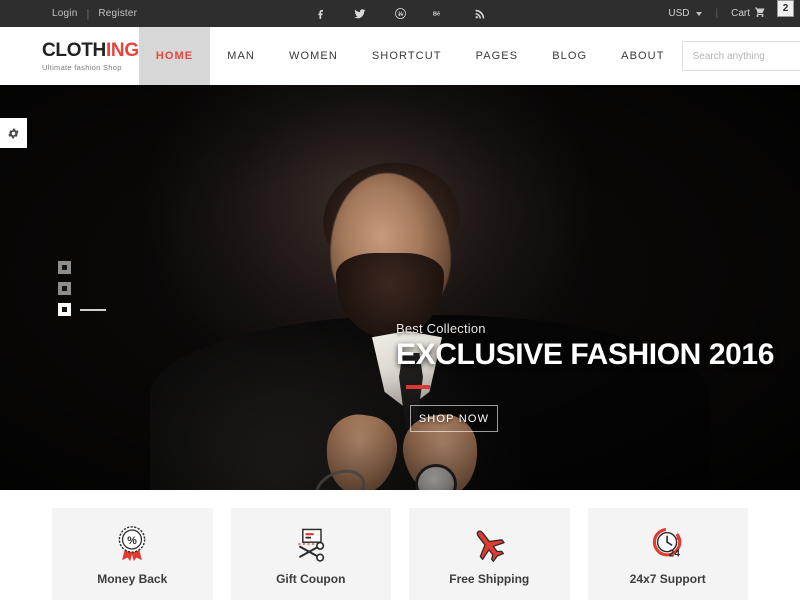 The height and width of the screenshot is (600, 800). Describe the element at coordinates (436, 14) in the screenshot. I see `svg-text: Bē` at that location.